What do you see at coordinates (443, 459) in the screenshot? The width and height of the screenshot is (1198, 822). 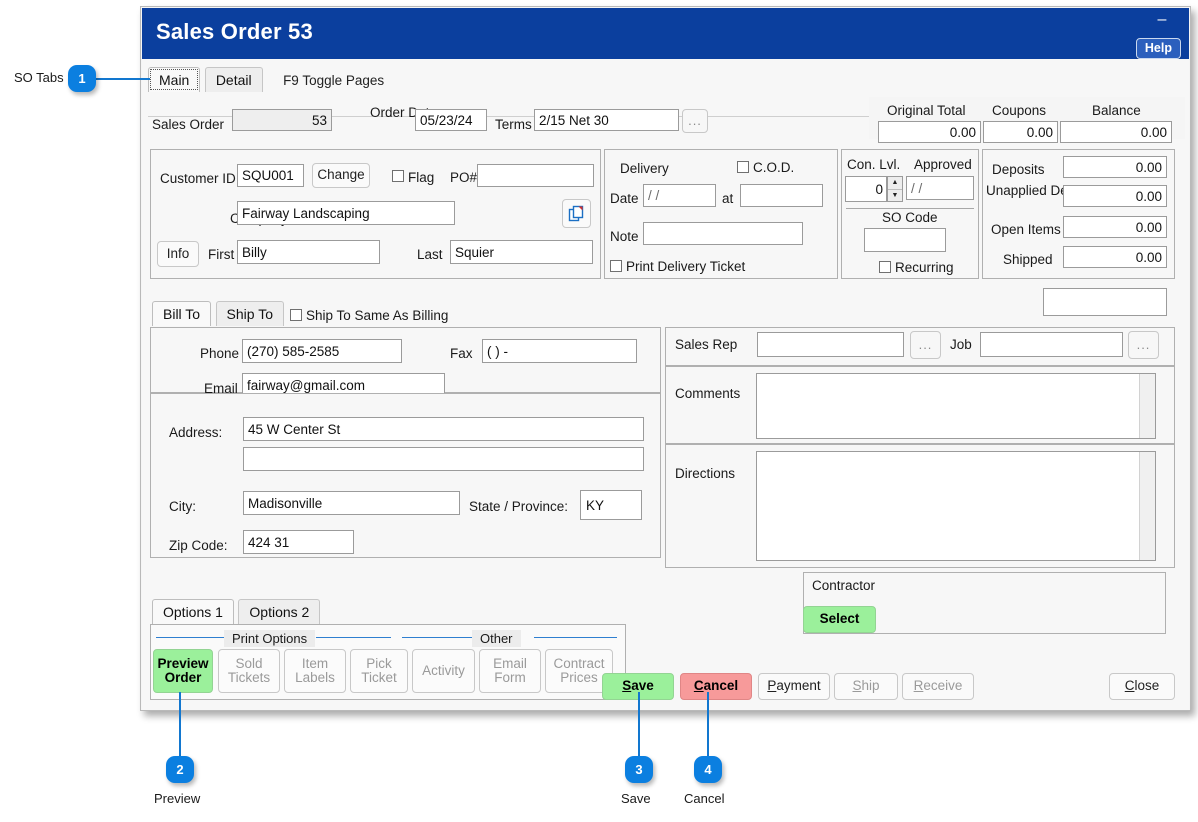 I see `address-line2-field` at bounding box center [443, 459].